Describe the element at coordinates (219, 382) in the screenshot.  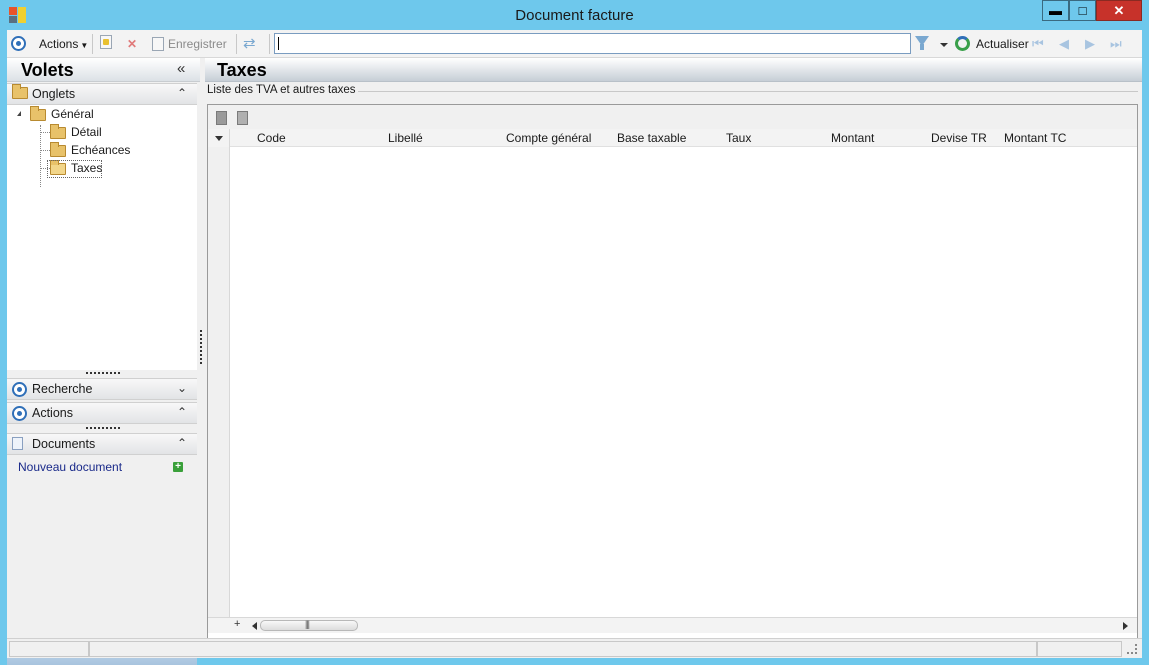
I see `row-selector-column` at that location.